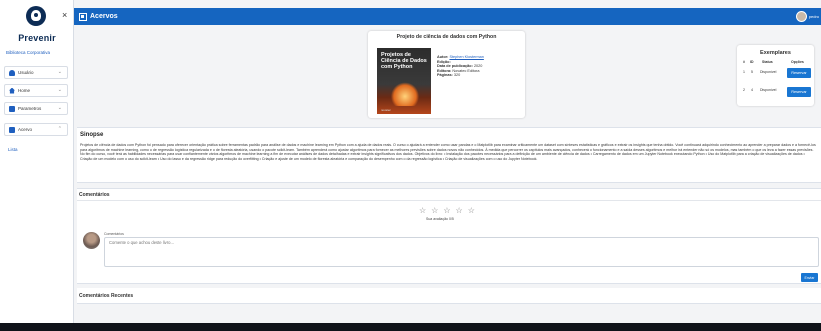 Image resolution: width=821 pixels, height=331 pixels. Describe the element at coordinates (457, 75) in the screenshot. I see `pages-value: 320` at that location.